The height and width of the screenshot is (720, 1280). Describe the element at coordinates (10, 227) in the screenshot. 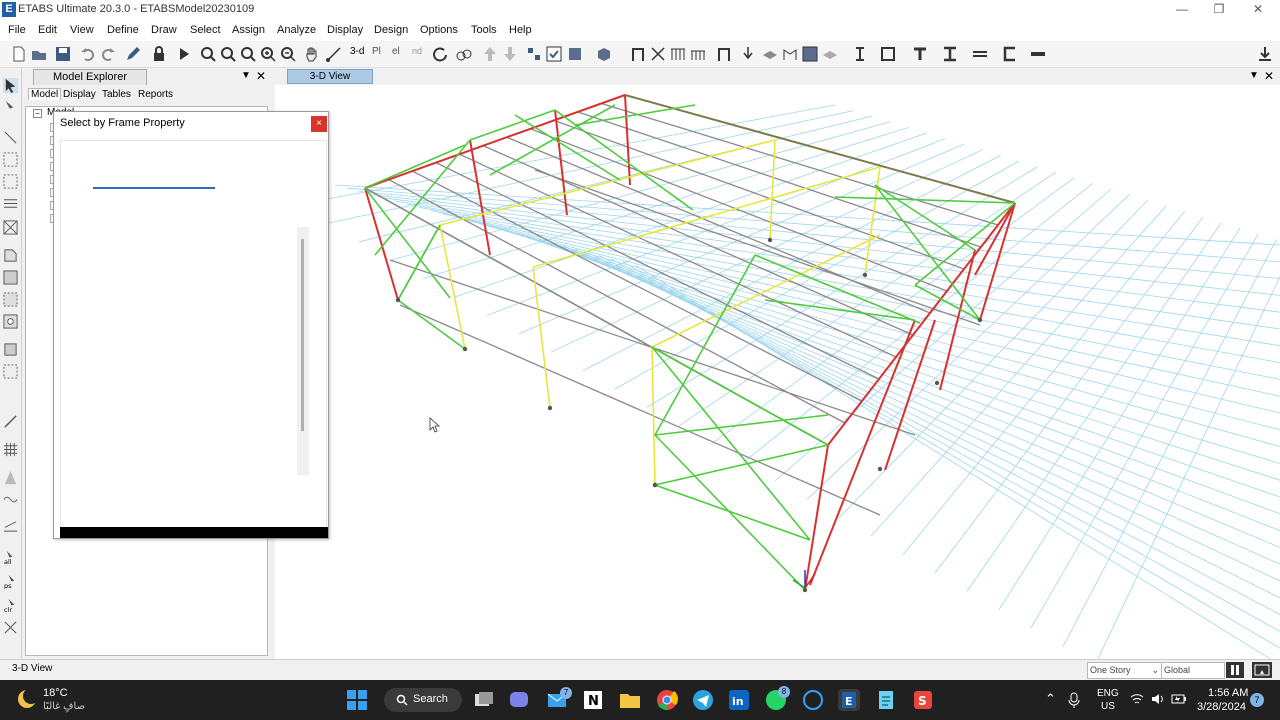

I see `draw-brace-icon` at that location.